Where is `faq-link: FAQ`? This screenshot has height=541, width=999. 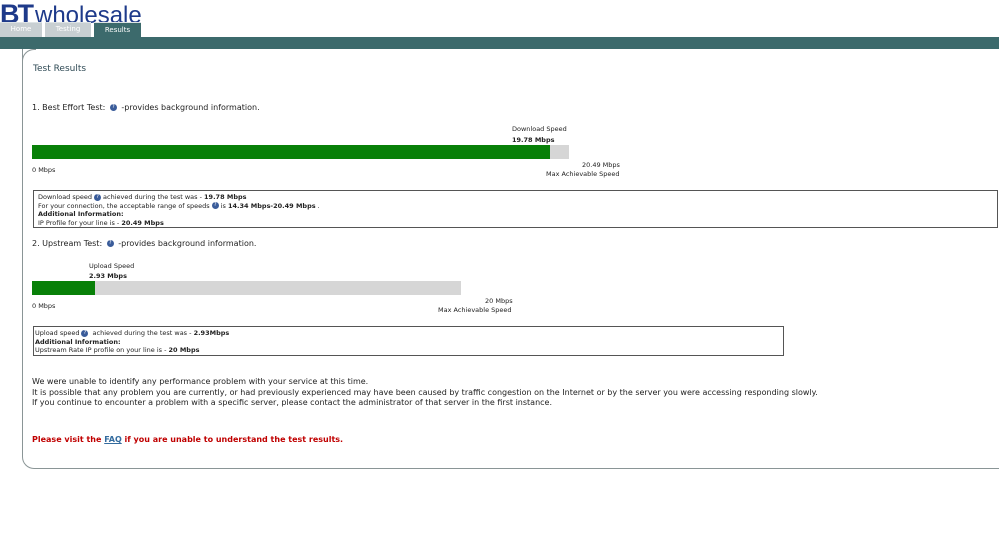 faq-link: FAQ is located at coordinates (113, 439).